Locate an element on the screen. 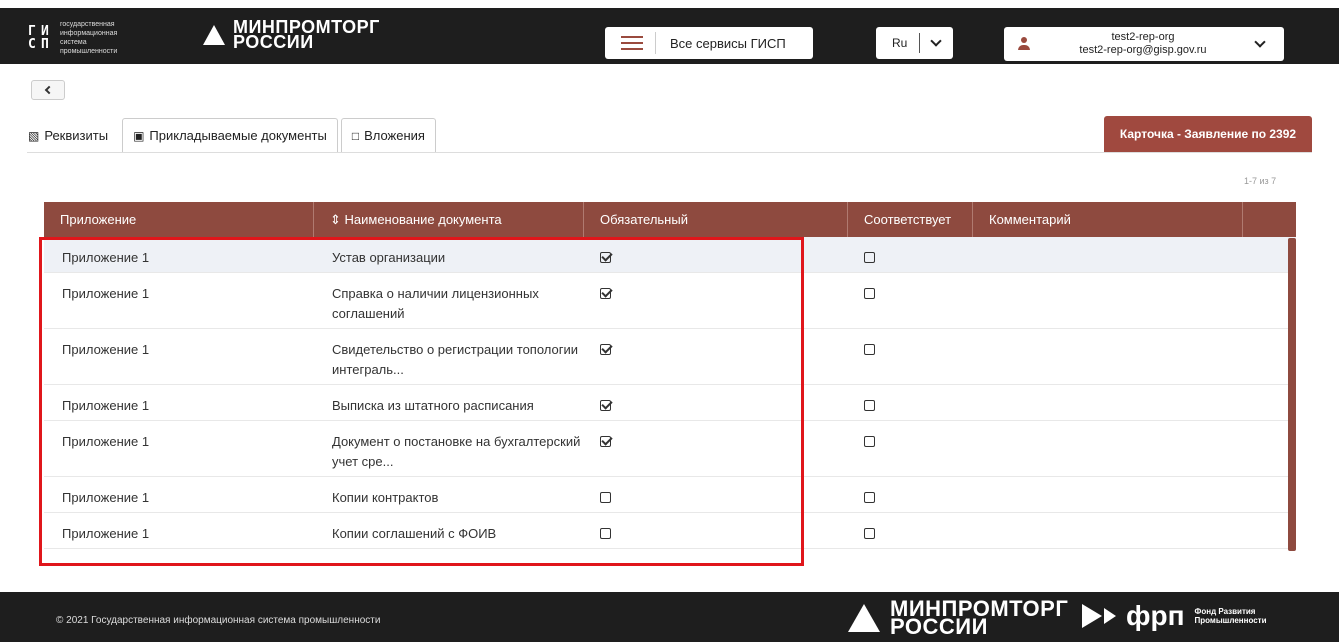 The image size is (1339, 642). inbox-icon: ▣ is located at coordinates (139, 135).